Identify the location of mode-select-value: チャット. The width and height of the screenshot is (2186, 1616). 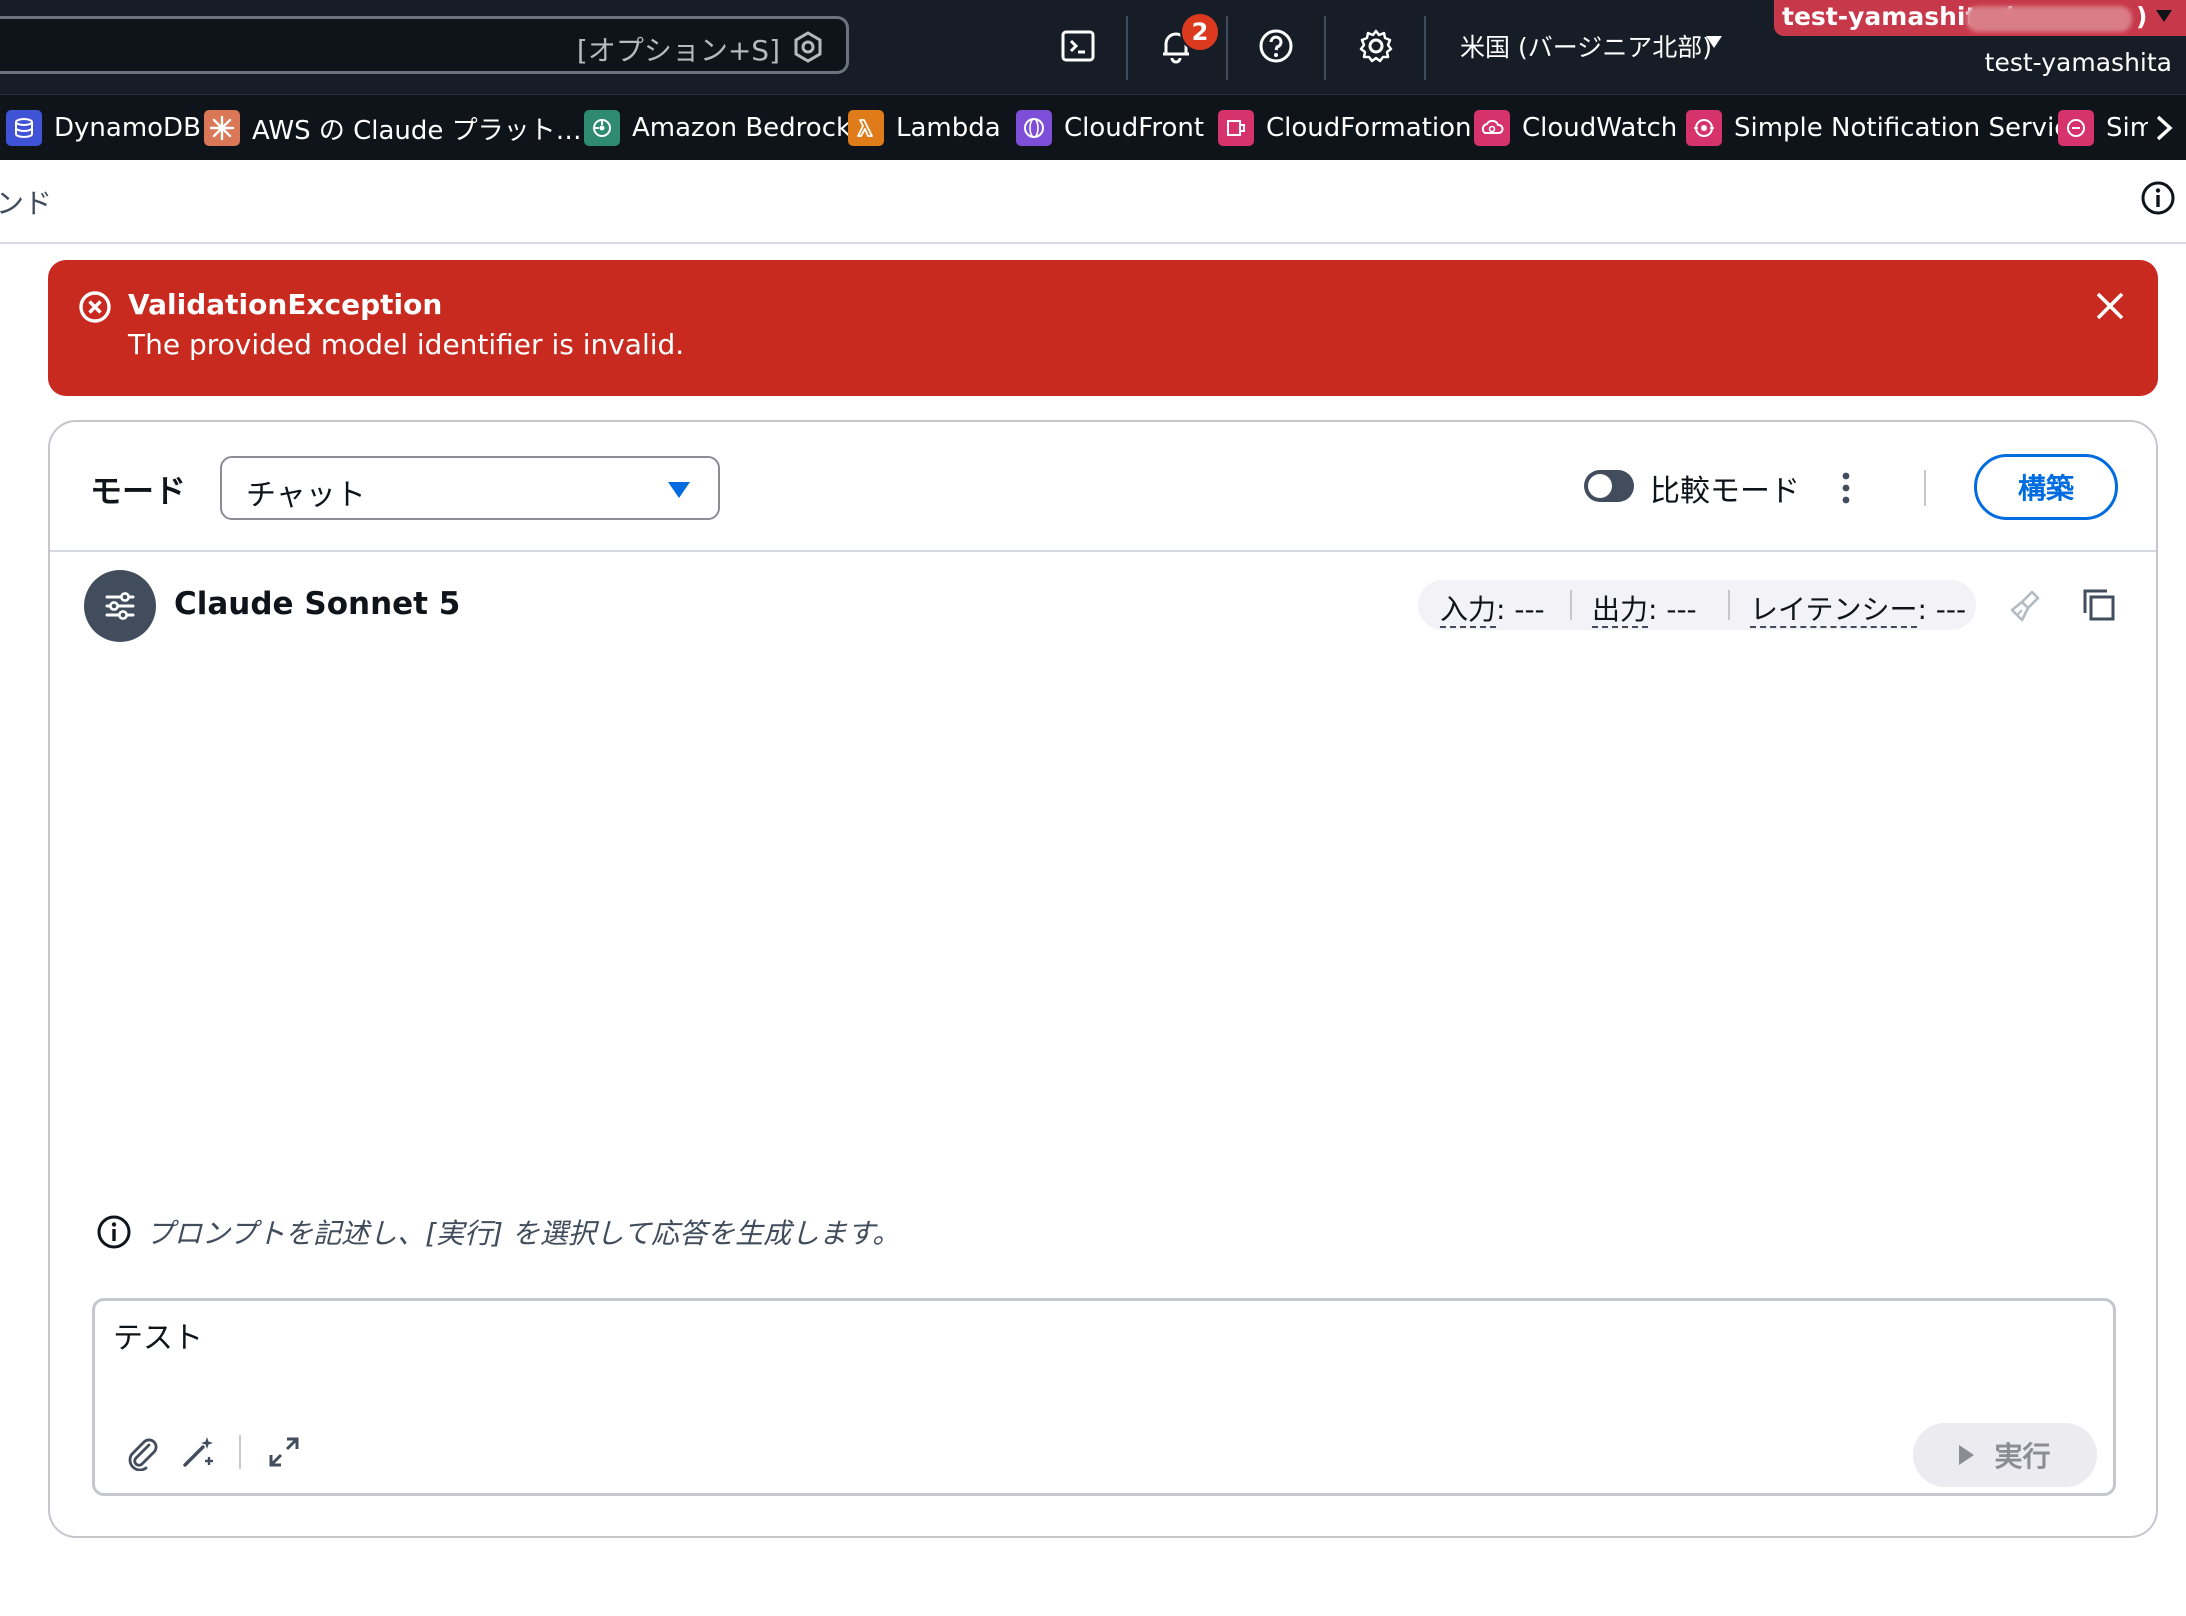
(306, 495).